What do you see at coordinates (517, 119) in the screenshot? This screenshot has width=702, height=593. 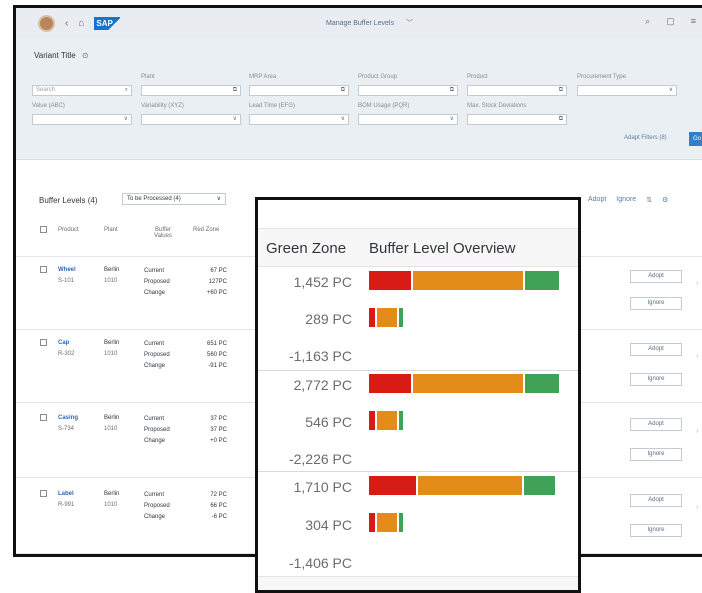 I see `max-stock-deviations-input: ⧉` at bounding box center [517, 119].